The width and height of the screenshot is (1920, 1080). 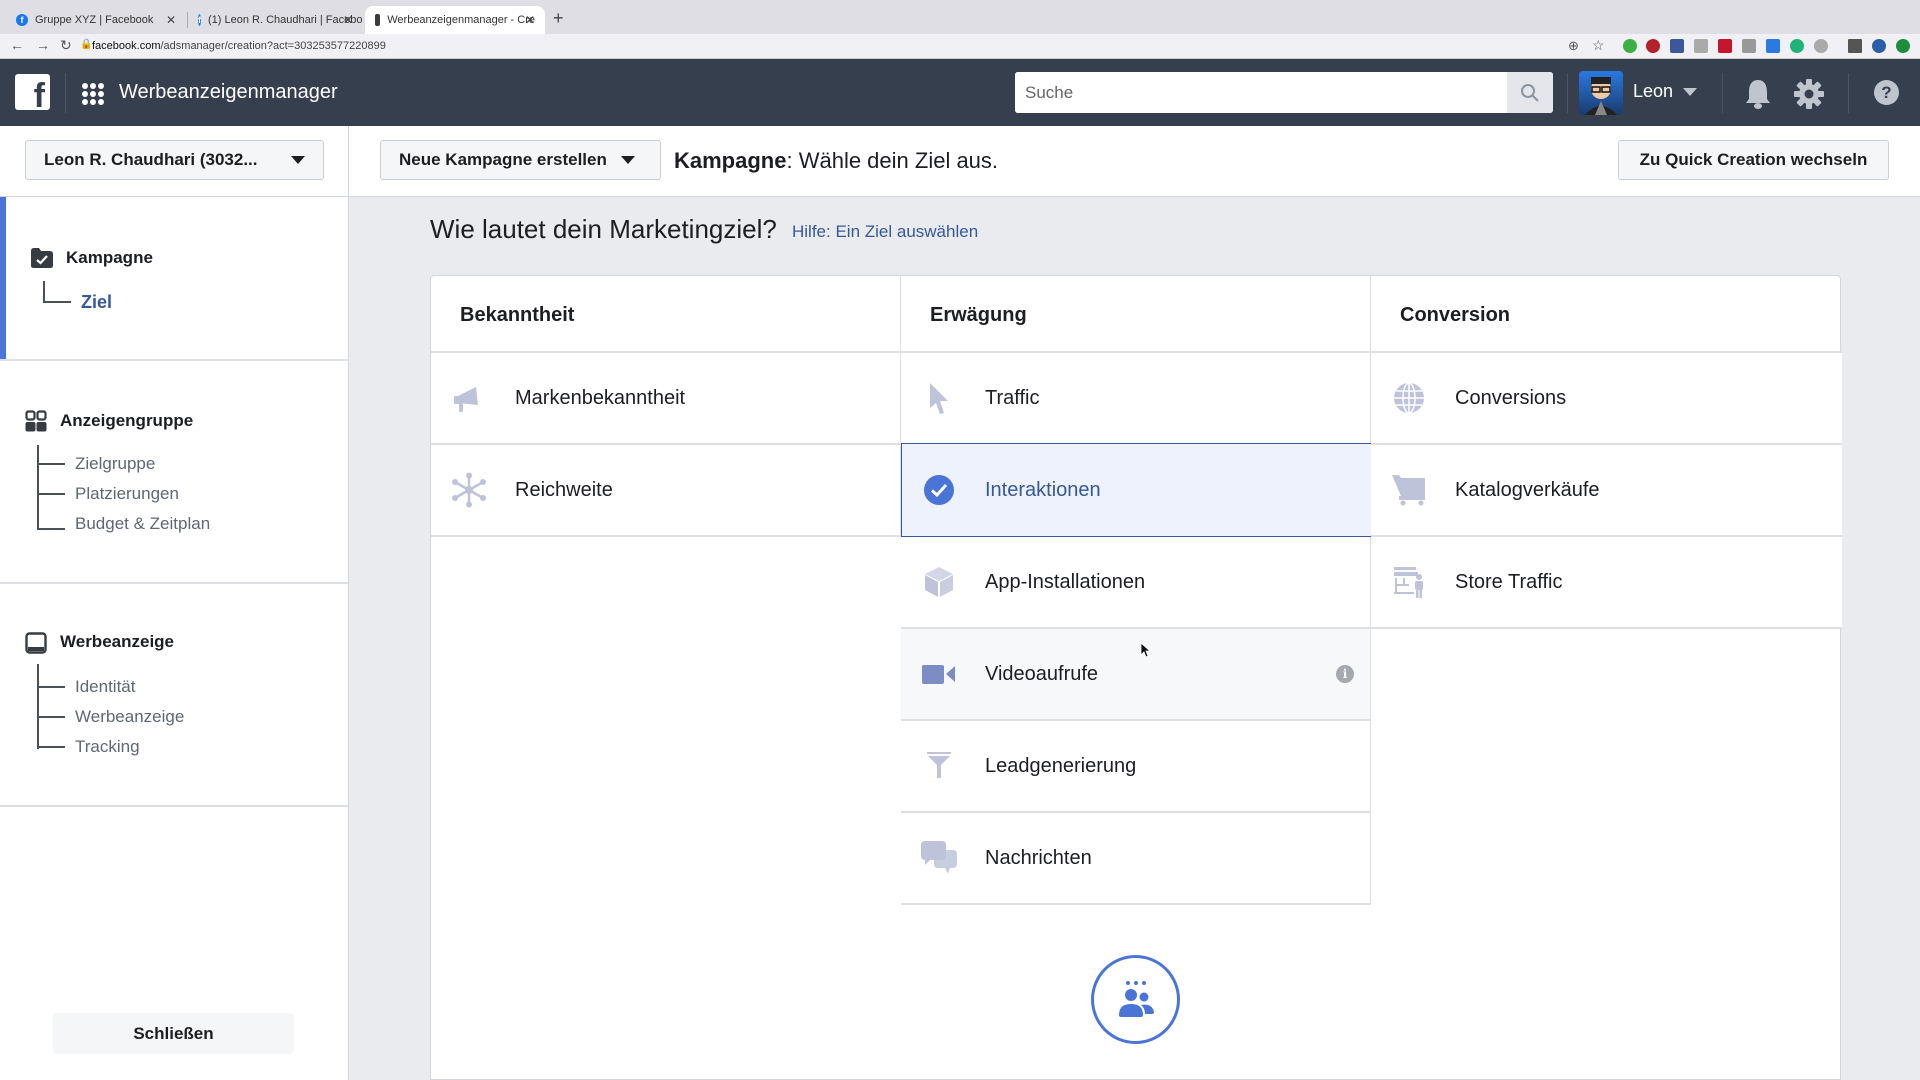 What do you see at coordinates (1345, 674) in the screenshot?
I see `info-icon: i` at bounding box center [1345, 674].